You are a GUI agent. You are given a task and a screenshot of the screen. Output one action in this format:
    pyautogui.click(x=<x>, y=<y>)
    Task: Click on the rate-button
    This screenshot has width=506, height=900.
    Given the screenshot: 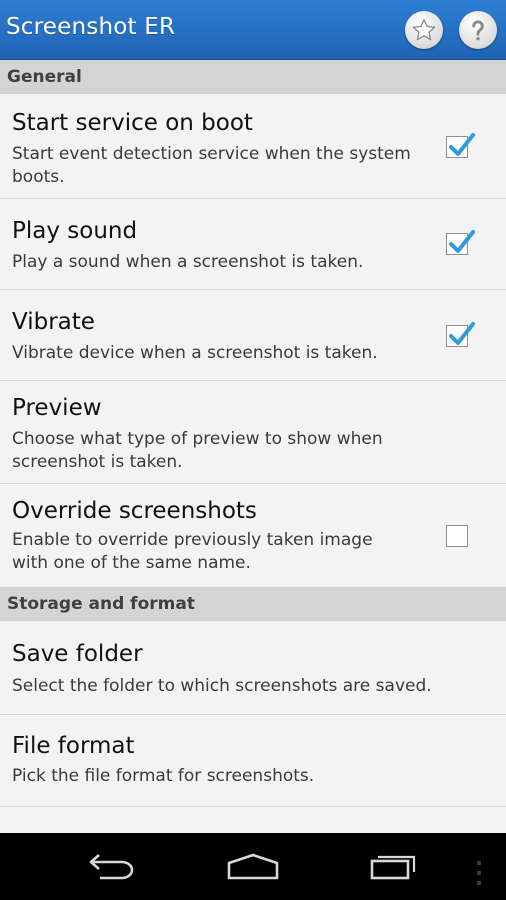 What is the action you would take?
    pyautogui.click(x=424, y=30)
    